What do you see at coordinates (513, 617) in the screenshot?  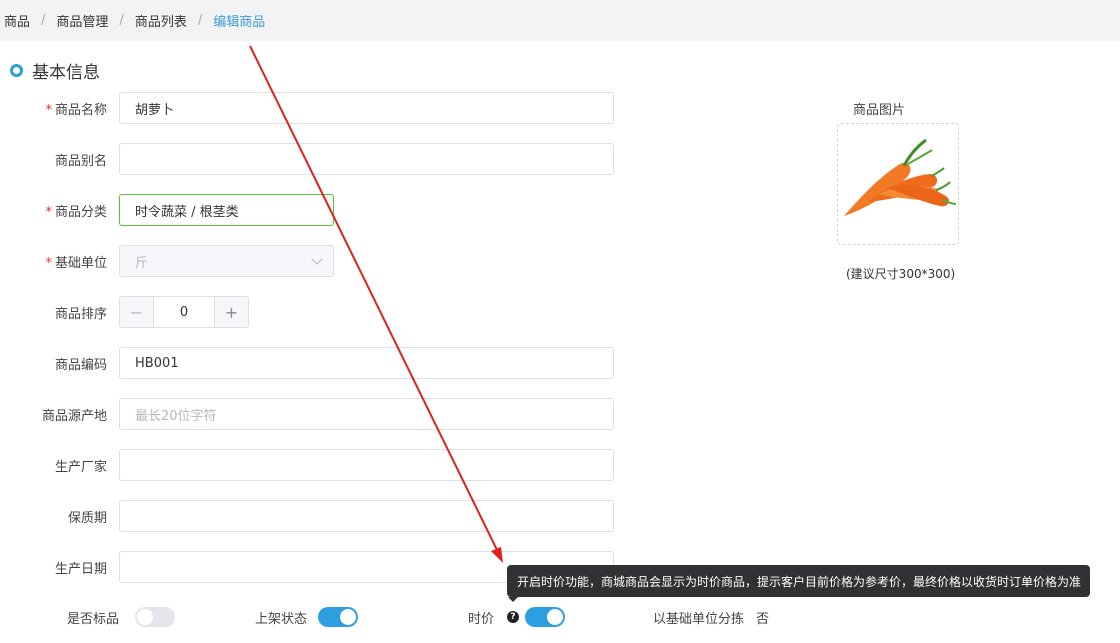 I see `question-icon: ?` at bounding box center [513, 617].